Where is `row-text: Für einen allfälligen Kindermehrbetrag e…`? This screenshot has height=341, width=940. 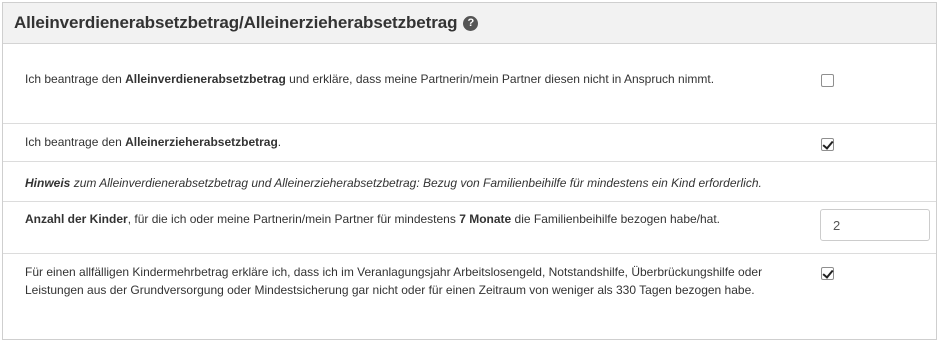
row-text: Für einen allfälligen Kindermehrbetrag e… is located at coordinates (394, 281).